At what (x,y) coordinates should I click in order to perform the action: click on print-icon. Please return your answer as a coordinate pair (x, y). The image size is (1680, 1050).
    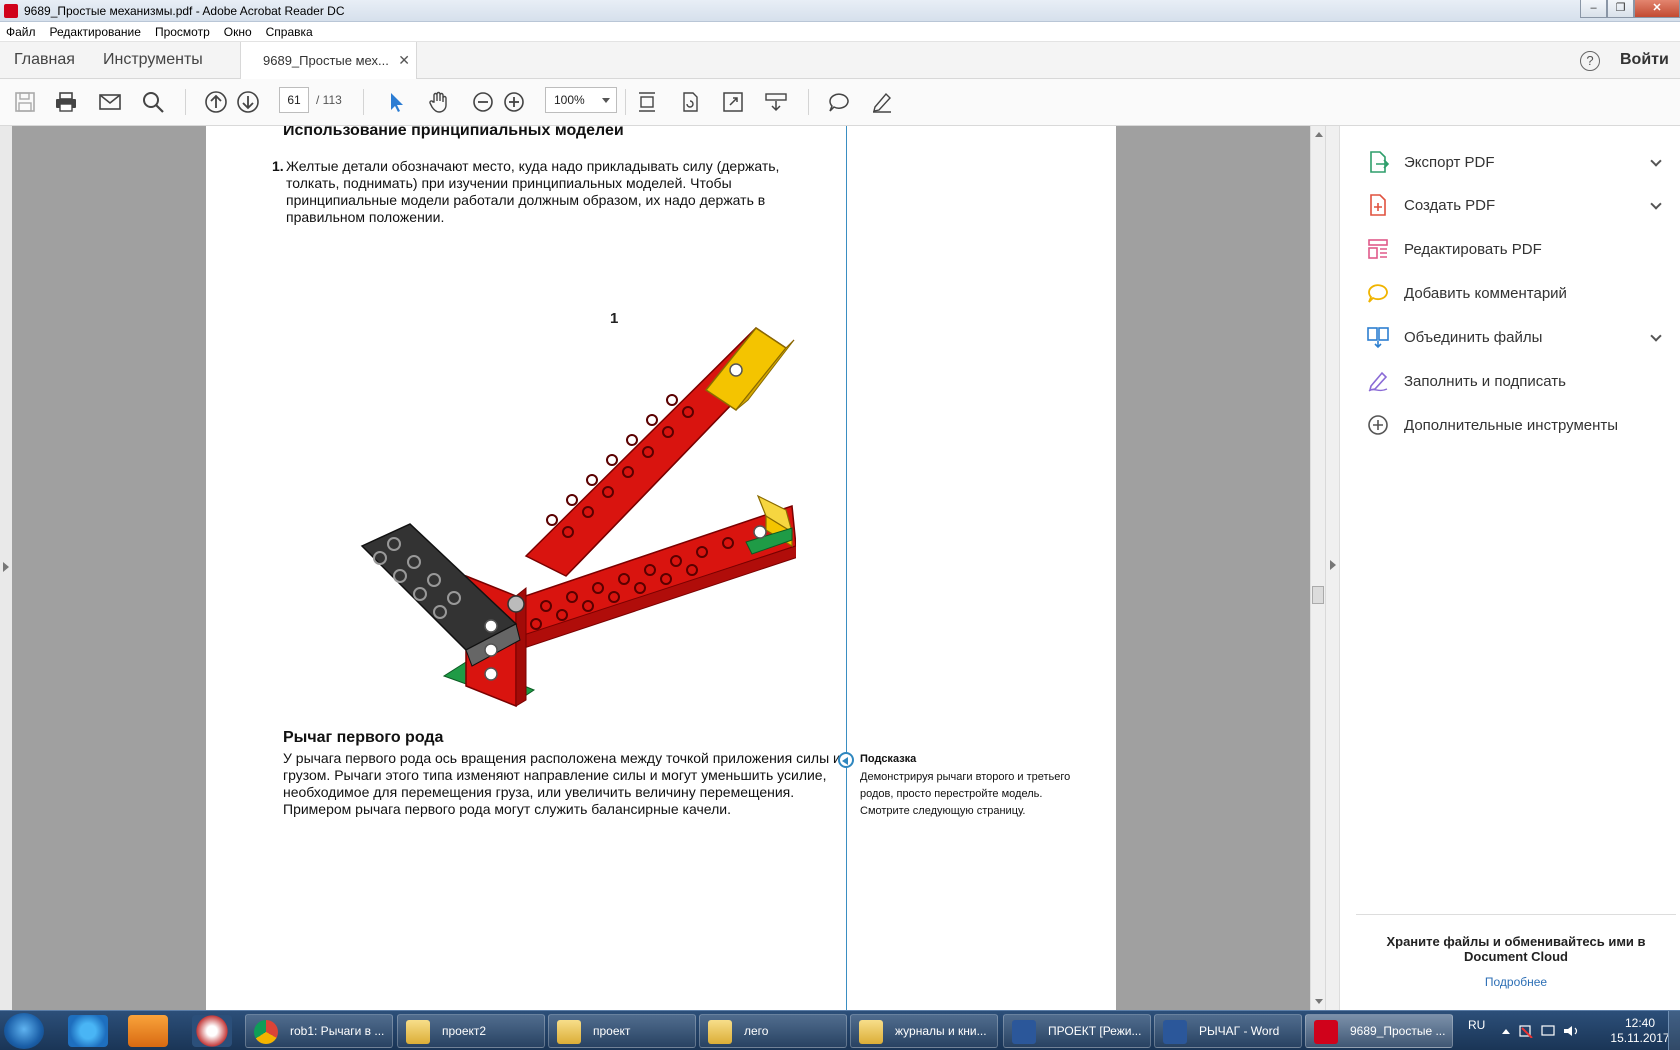
    Looking at the image, I should click on (66, 102).